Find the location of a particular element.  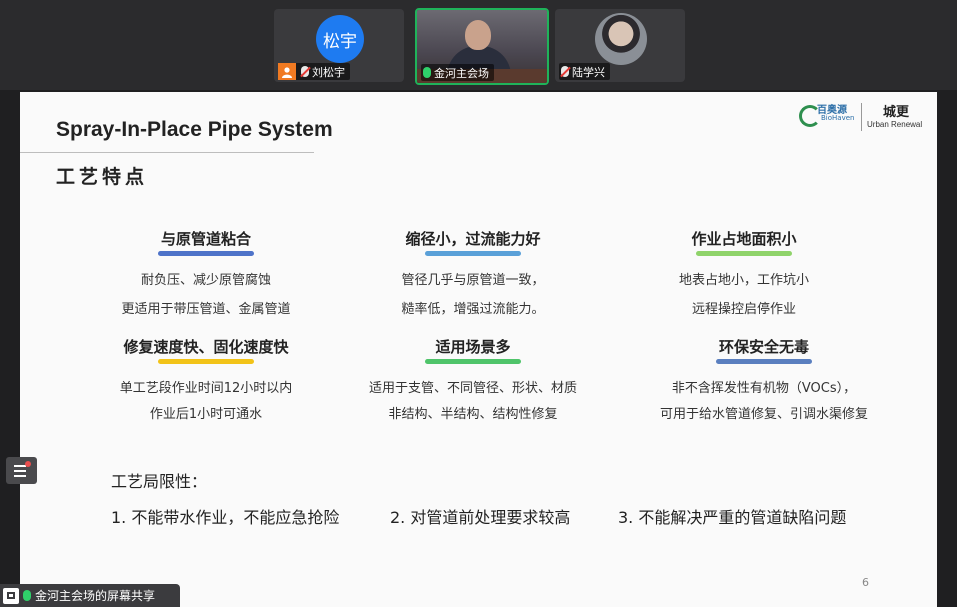

feature-line: 更适用于带压管道、金属管道 is located at coordinates (206, 309).